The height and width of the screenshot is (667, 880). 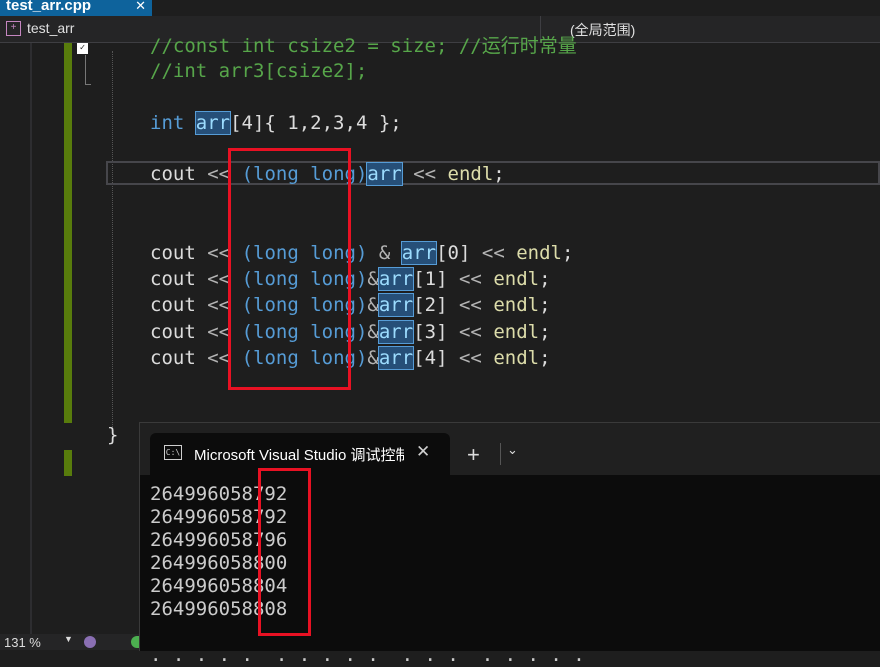 I want to click on code-line-cout-address: cout << (long long) & arr[0] << endl;, so click(x=361, y=253).